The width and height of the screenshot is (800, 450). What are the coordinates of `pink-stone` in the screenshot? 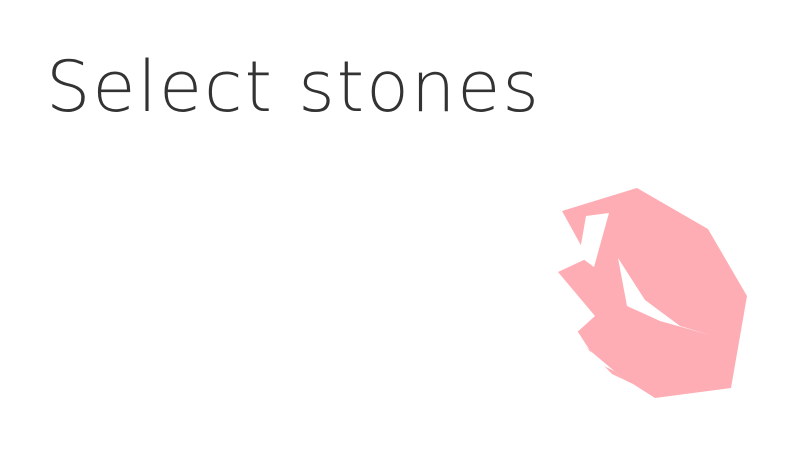 It's located at (650, 294).